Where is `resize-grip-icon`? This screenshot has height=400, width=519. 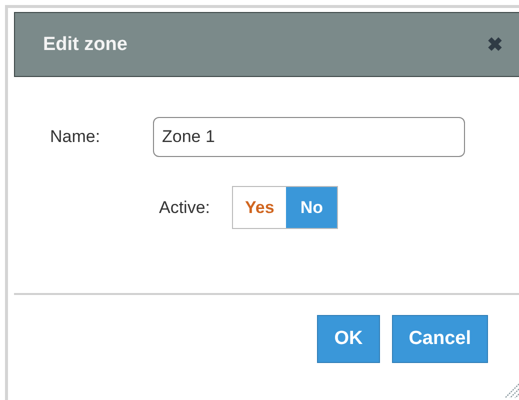
resize-grip-icon is located at coordinates (511, 390).